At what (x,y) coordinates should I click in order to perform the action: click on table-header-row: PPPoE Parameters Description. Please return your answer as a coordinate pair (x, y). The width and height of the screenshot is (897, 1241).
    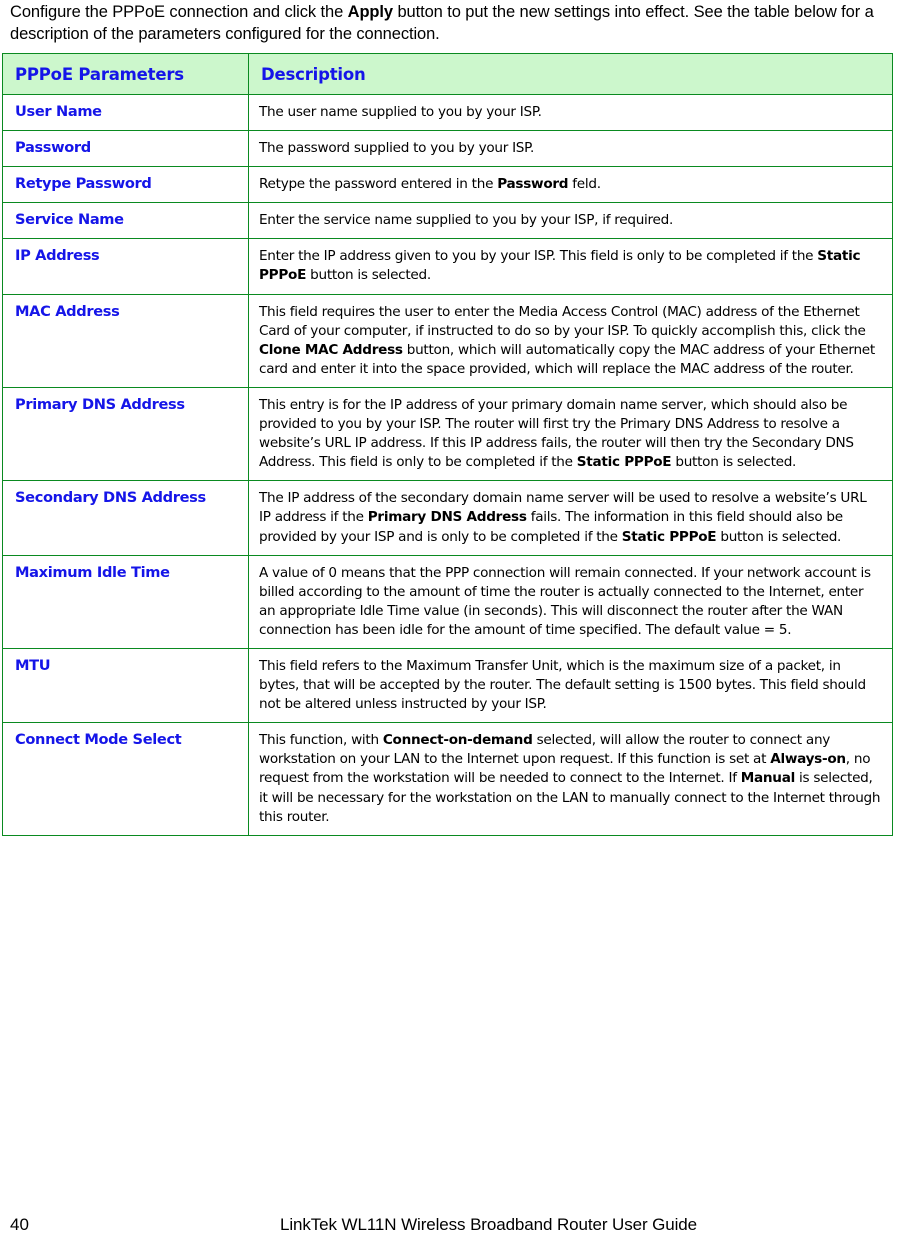
    Looking at the image, I should click on (447, 74).